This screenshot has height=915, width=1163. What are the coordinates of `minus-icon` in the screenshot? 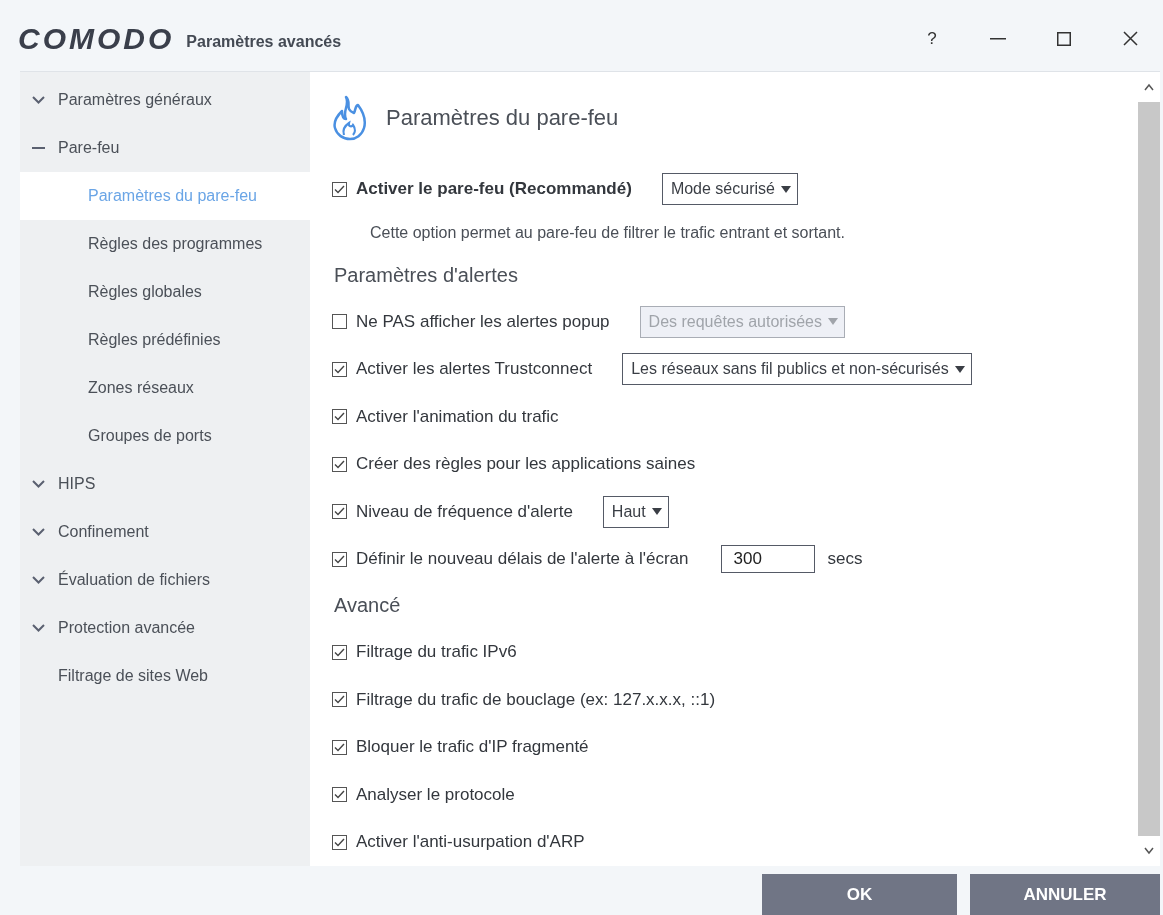 It's located at (38, 148).